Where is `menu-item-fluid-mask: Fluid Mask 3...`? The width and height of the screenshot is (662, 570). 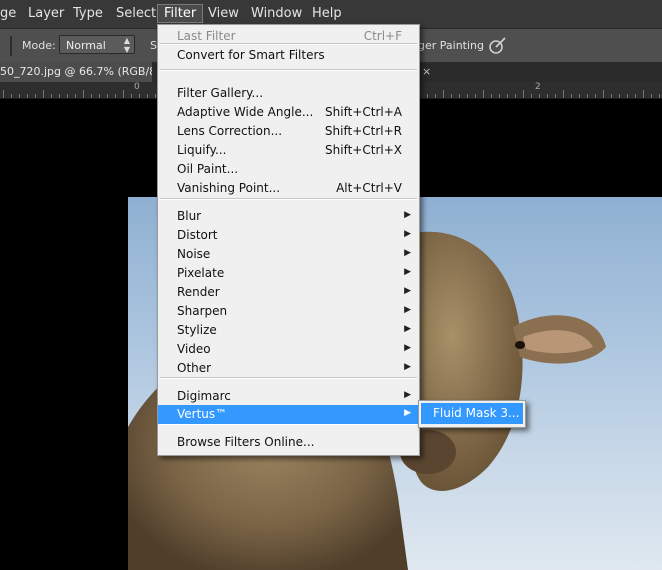 menu-item-fluid-mask: Fluid Mask 3... is located at coordinates (472, 413).